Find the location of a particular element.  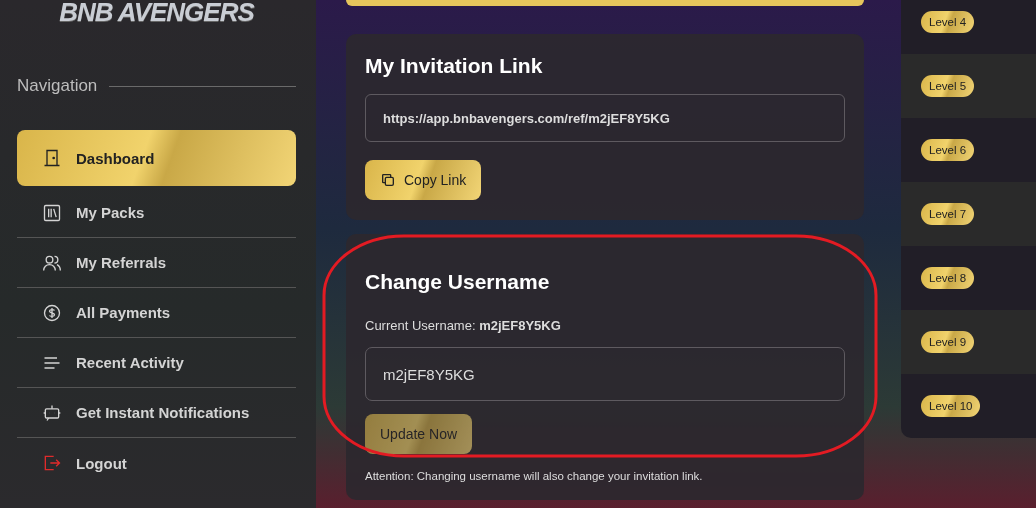

logout-icon is located at coordinates (52, 463).